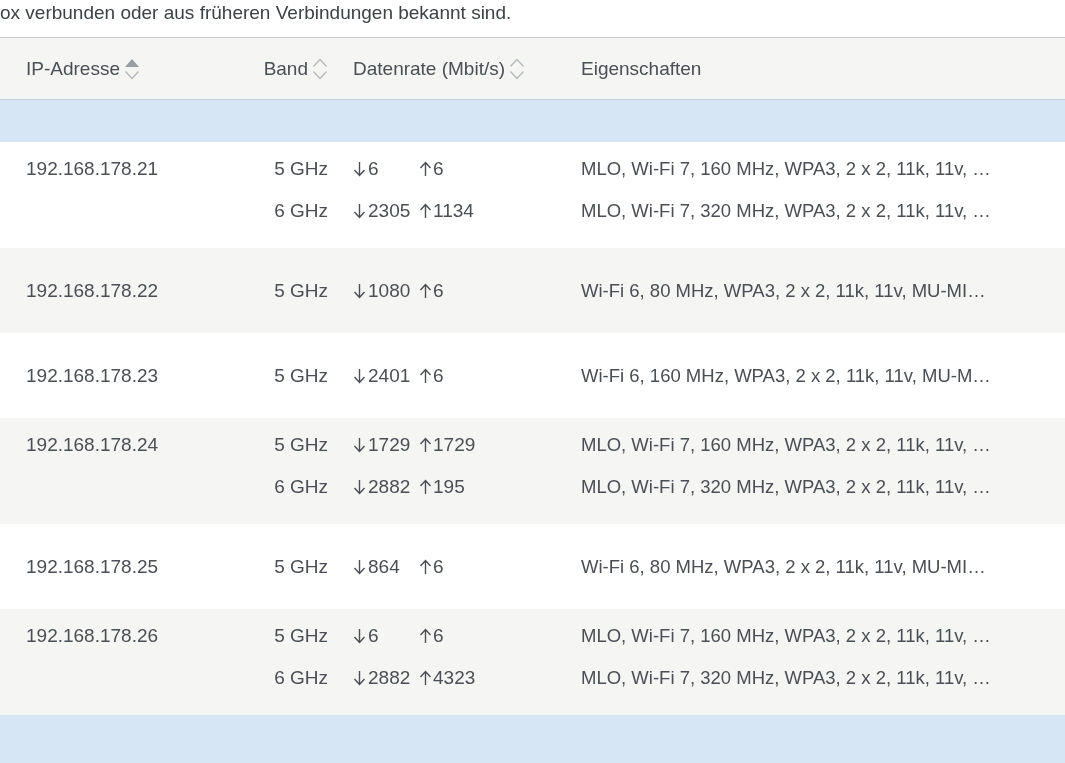 This screenshot has width=1065, height=763. I want to click on upload-rate: 1729, so click(454, 445).